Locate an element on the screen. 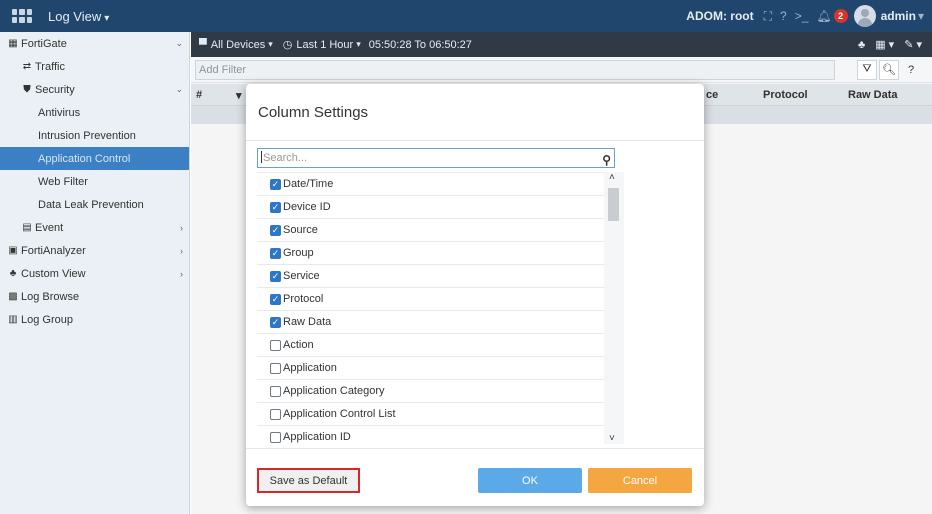 This screenshot has width=932, height=514. divider is located at coordinates (475, 448).